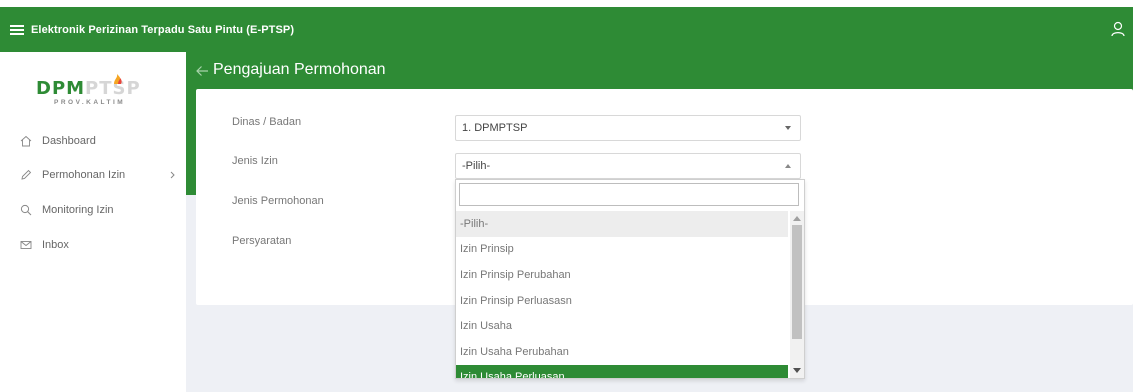 This screenshot has height=392, width=1133. What do you see at coordinates (622, 224) in the screenshot?
I see `dropdown-option: -Pilih-` at bounding box center [622, 224].